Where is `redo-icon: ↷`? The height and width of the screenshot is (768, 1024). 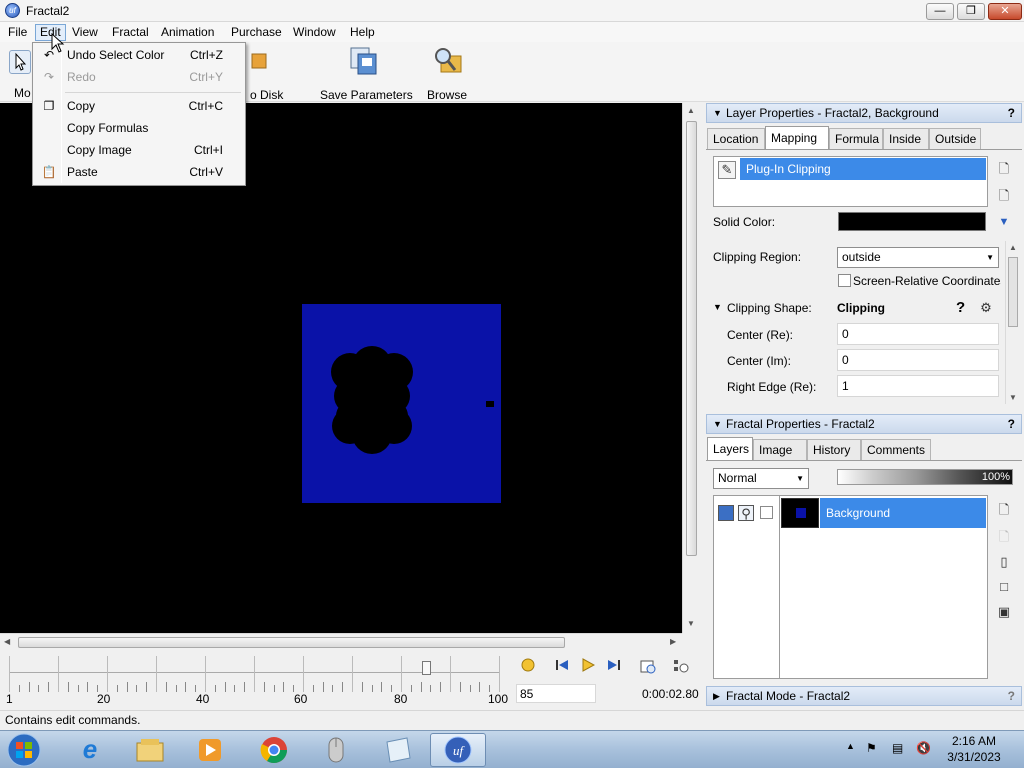
redo-icon: ↷ is located at coordinates (49, 77).